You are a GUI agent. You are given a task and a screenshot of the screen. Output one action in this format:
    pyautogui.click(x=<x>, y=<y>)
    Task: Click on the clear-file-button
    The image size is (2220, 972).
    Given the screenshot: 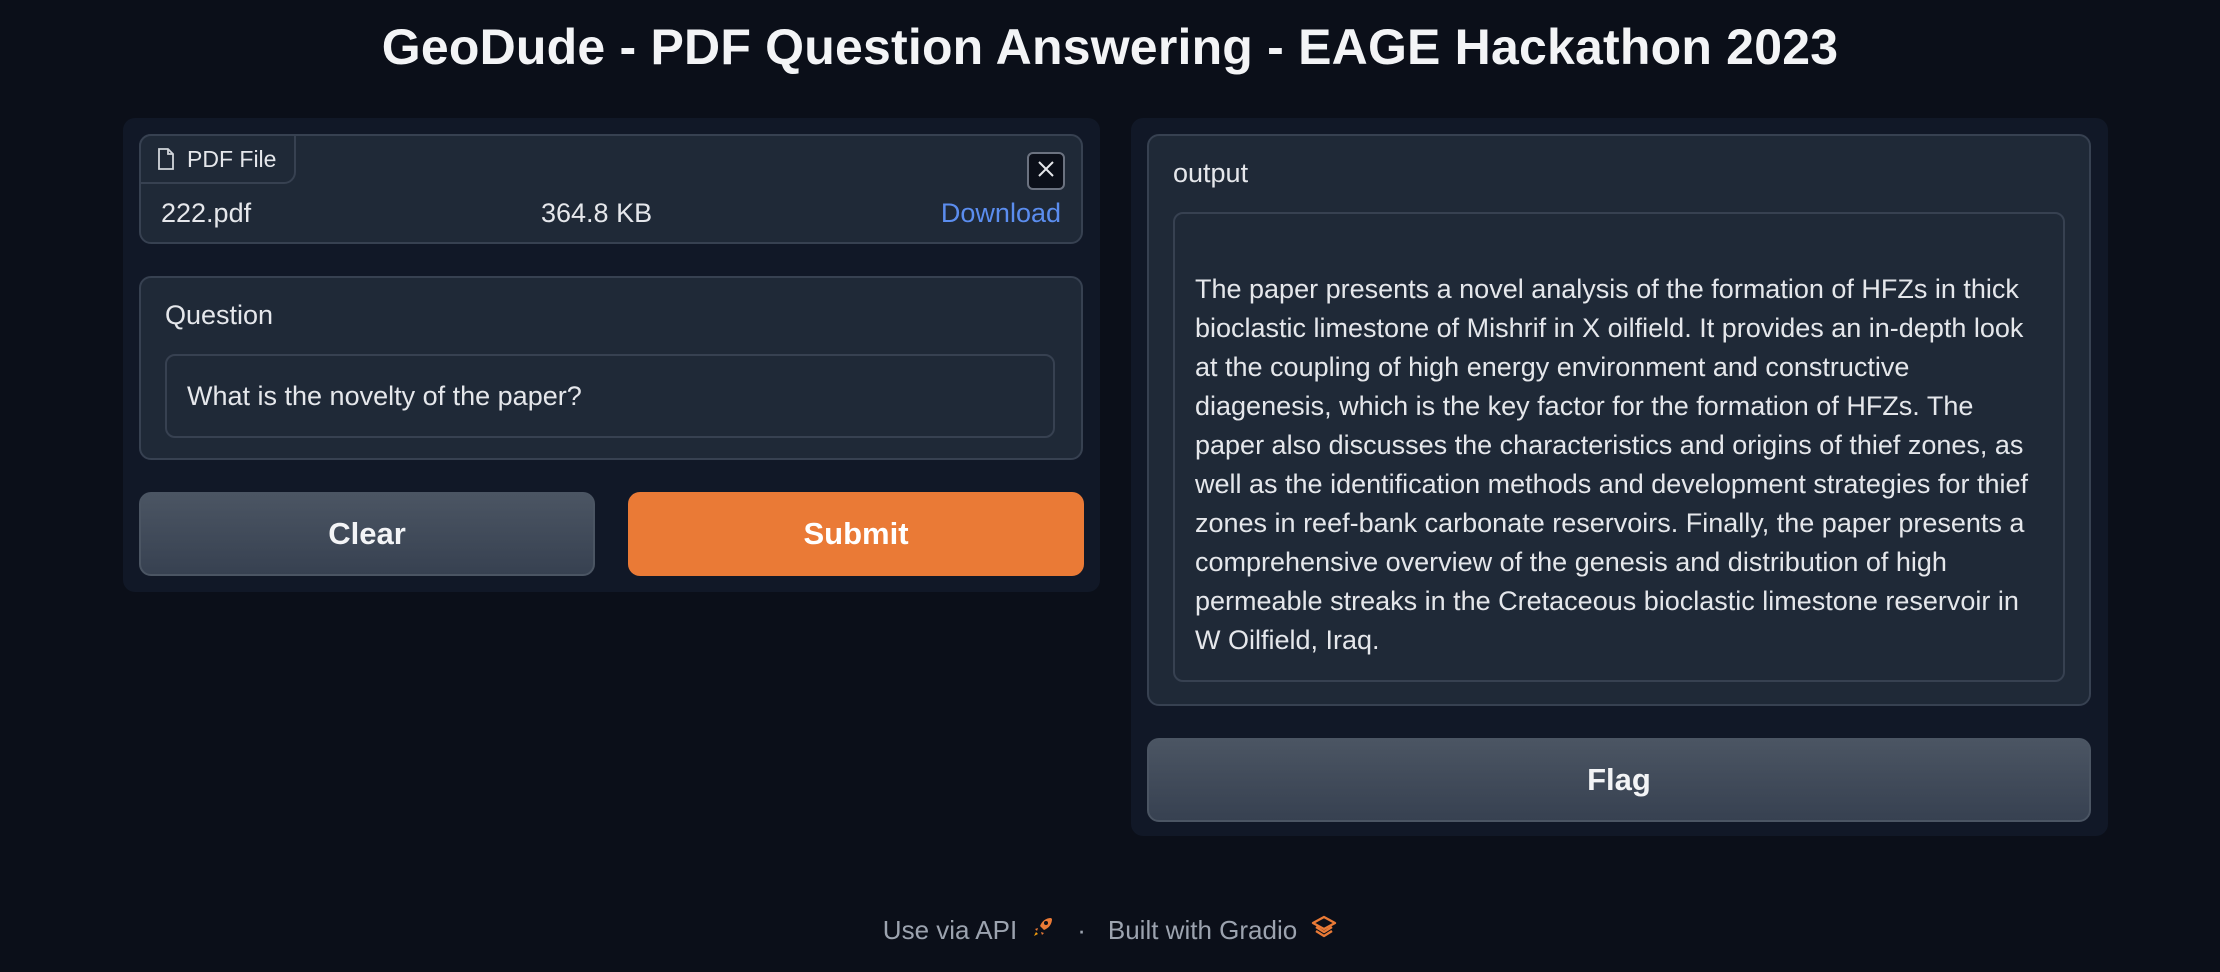 What is the action you would take?
    pyautogui.click(x=1046, y=171)
    